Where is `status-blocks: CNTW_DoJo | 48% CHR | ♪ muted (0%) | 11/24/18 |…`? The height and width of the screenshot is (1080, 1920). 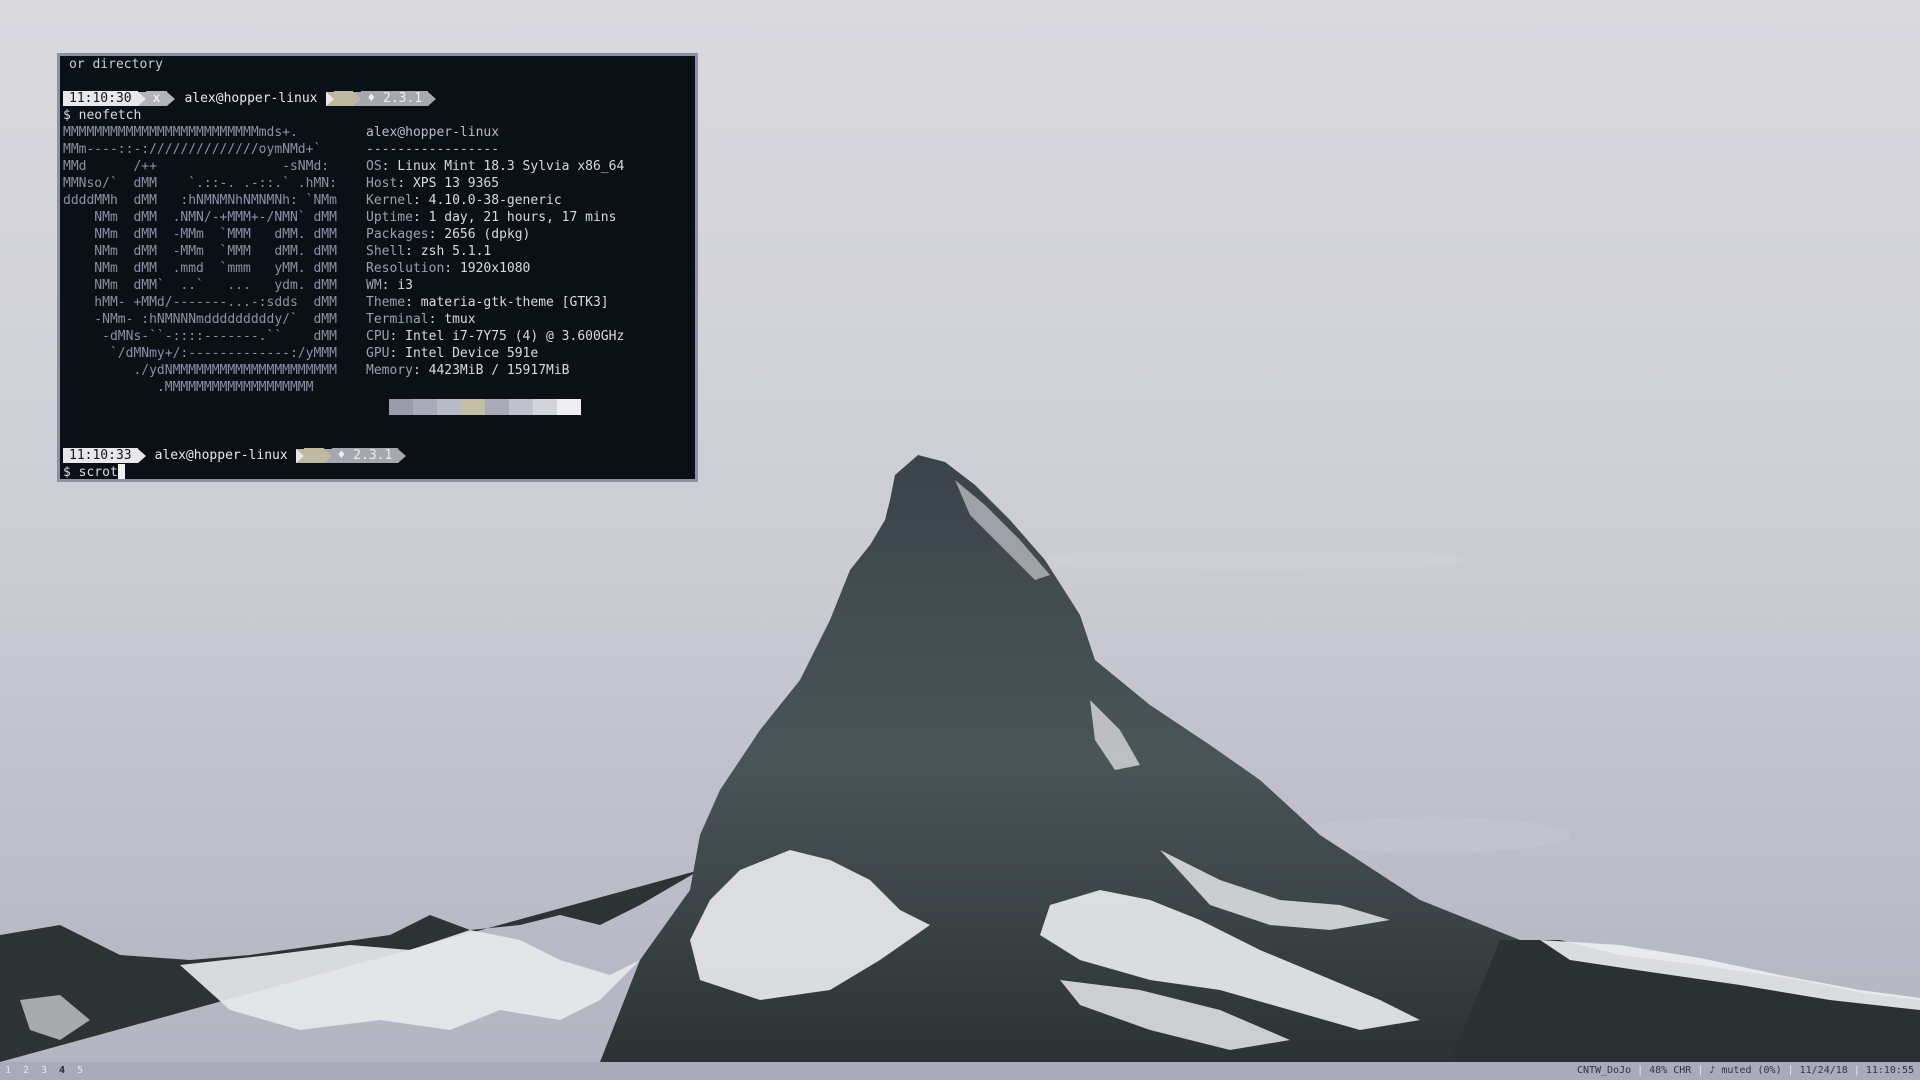 status-blocks: CNTW_DoJo | 48% CHR | ♪ muted (0%) | 11/24/18 |… is located at coordinates (1745, 1070).